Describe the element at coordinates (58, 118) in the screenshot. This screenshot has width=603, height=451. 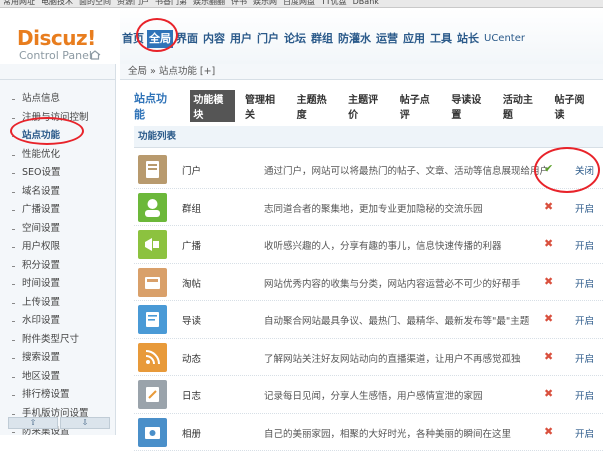
I see `sidebar-item: 注册与访问控制` at that location.